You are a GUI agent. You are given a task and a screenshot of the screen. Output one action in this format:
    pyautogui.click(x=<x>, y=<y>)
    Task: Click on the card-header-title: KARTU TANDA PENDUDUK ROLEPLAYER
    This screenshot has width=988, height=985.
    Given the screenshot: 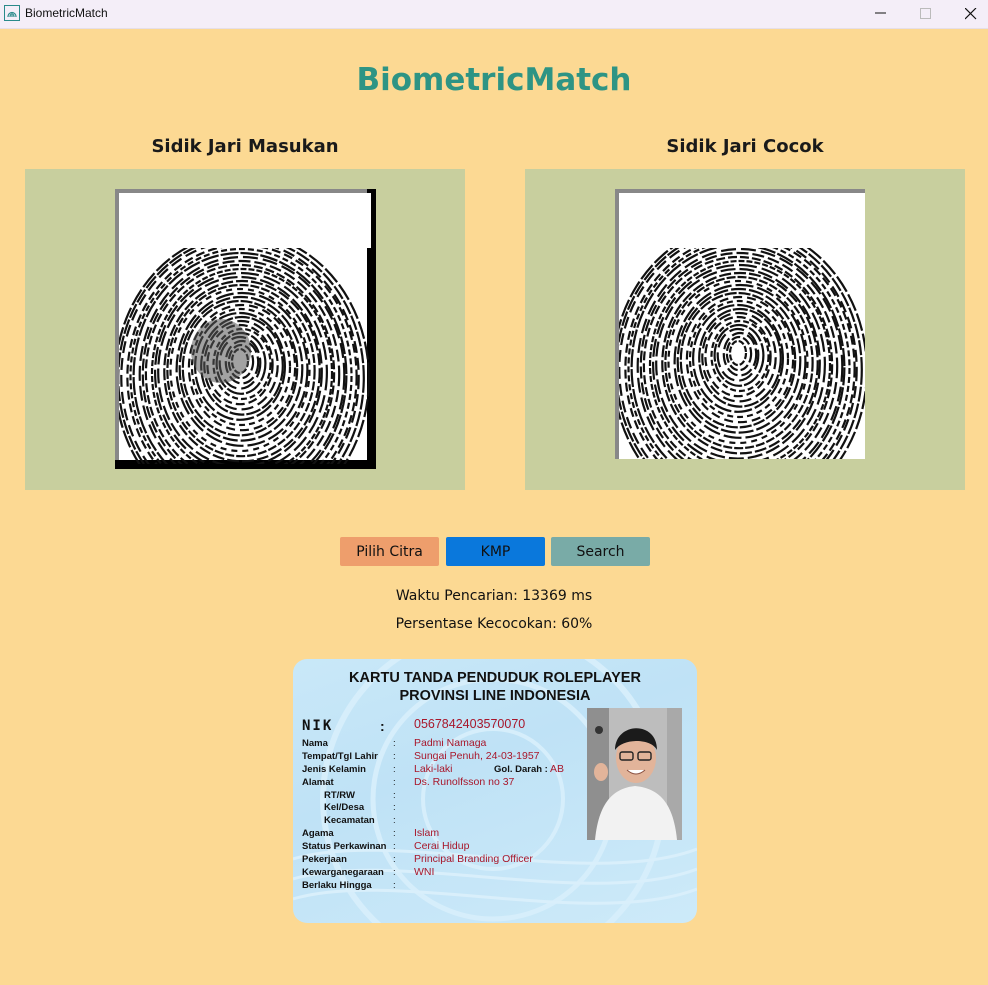 What is the action you would take?
    pyautogui.click(x=495, y=678)
    